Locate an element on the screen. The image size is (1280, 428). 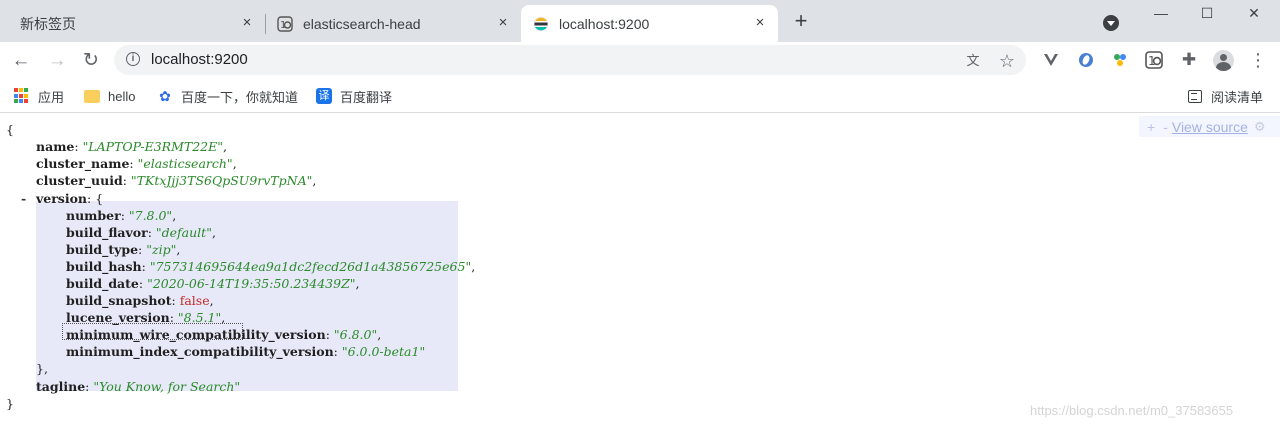
json-string-value: "6.8.0" is located at coordinates (355, 334).